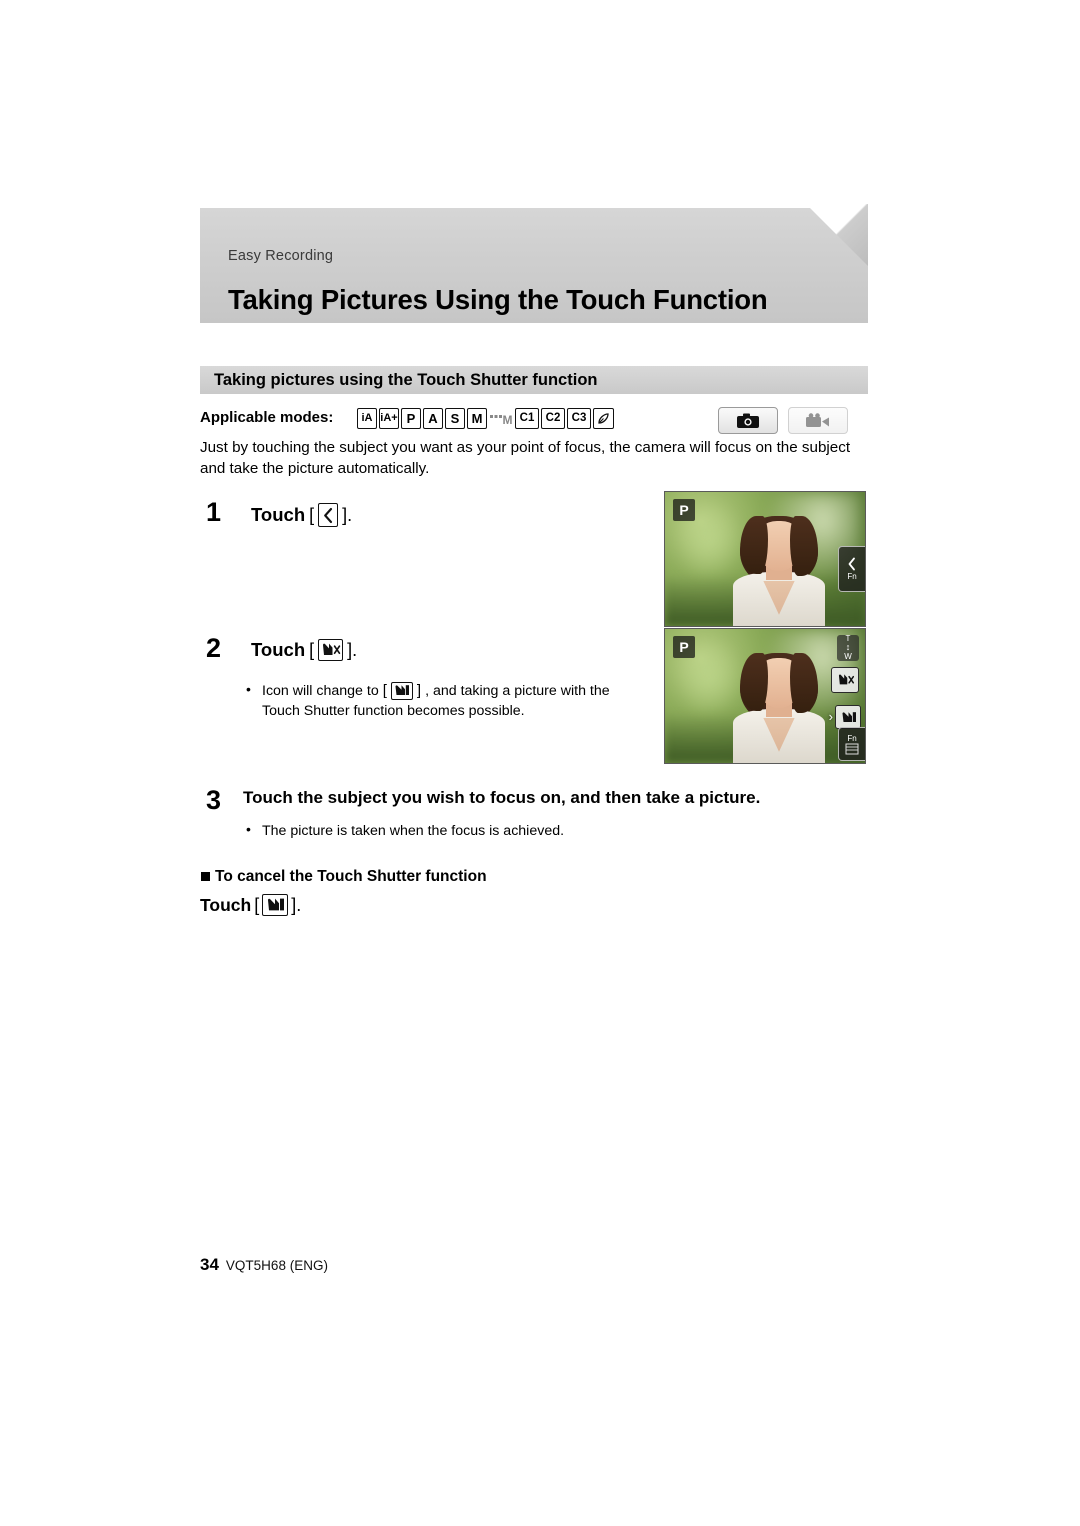 This screenshot has width=1080, height=1526. I want to click on mode-icon-creative-control, so click(603, 418).